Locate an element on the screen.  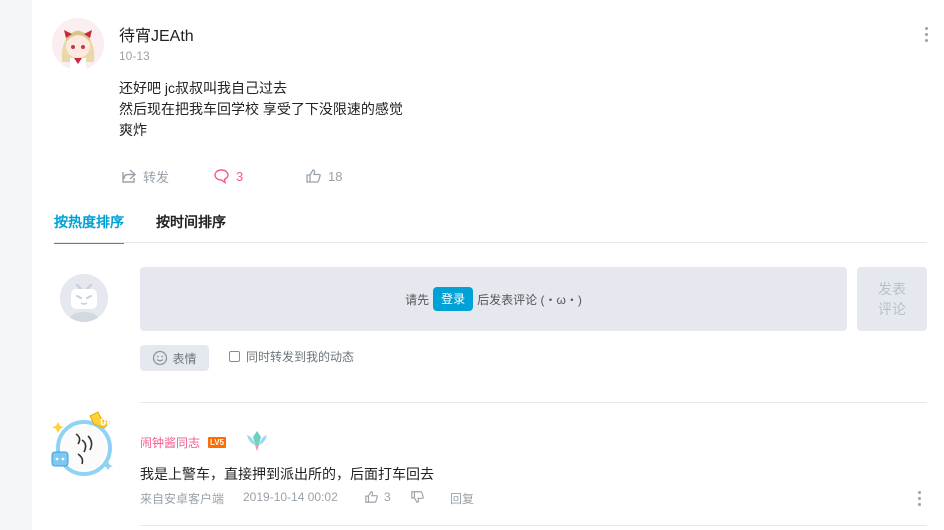
emoji-button: 表情 is located at coordinates (174, 358).